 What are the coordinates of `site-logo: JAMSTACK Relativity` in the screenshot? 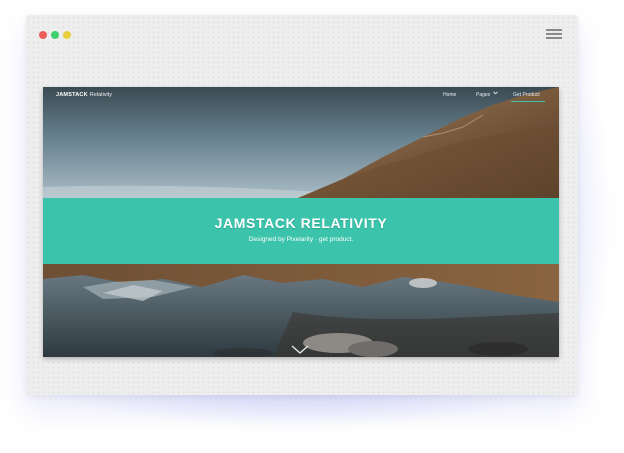 It's located at (84, 95).